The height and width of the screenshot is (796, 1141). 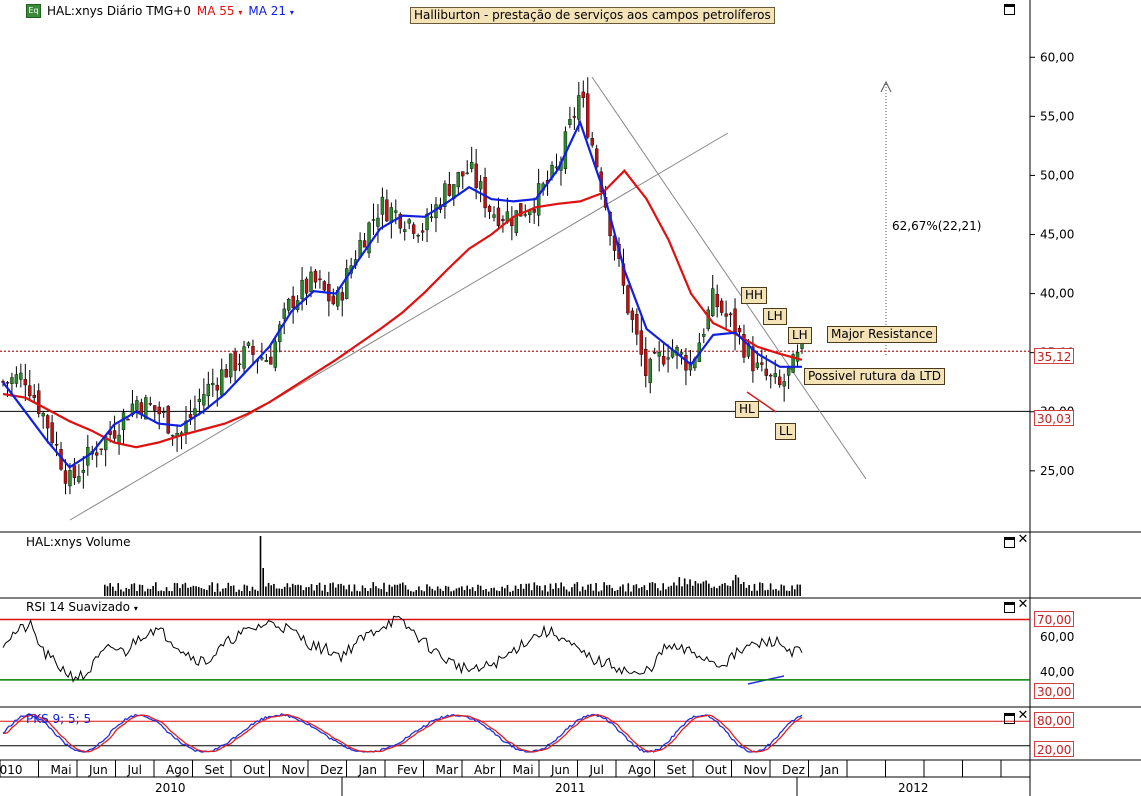 What do you see at coordinates (830, 770) in the screenshot?
I see `month-label: Jan` at bounding box center [830, 770].